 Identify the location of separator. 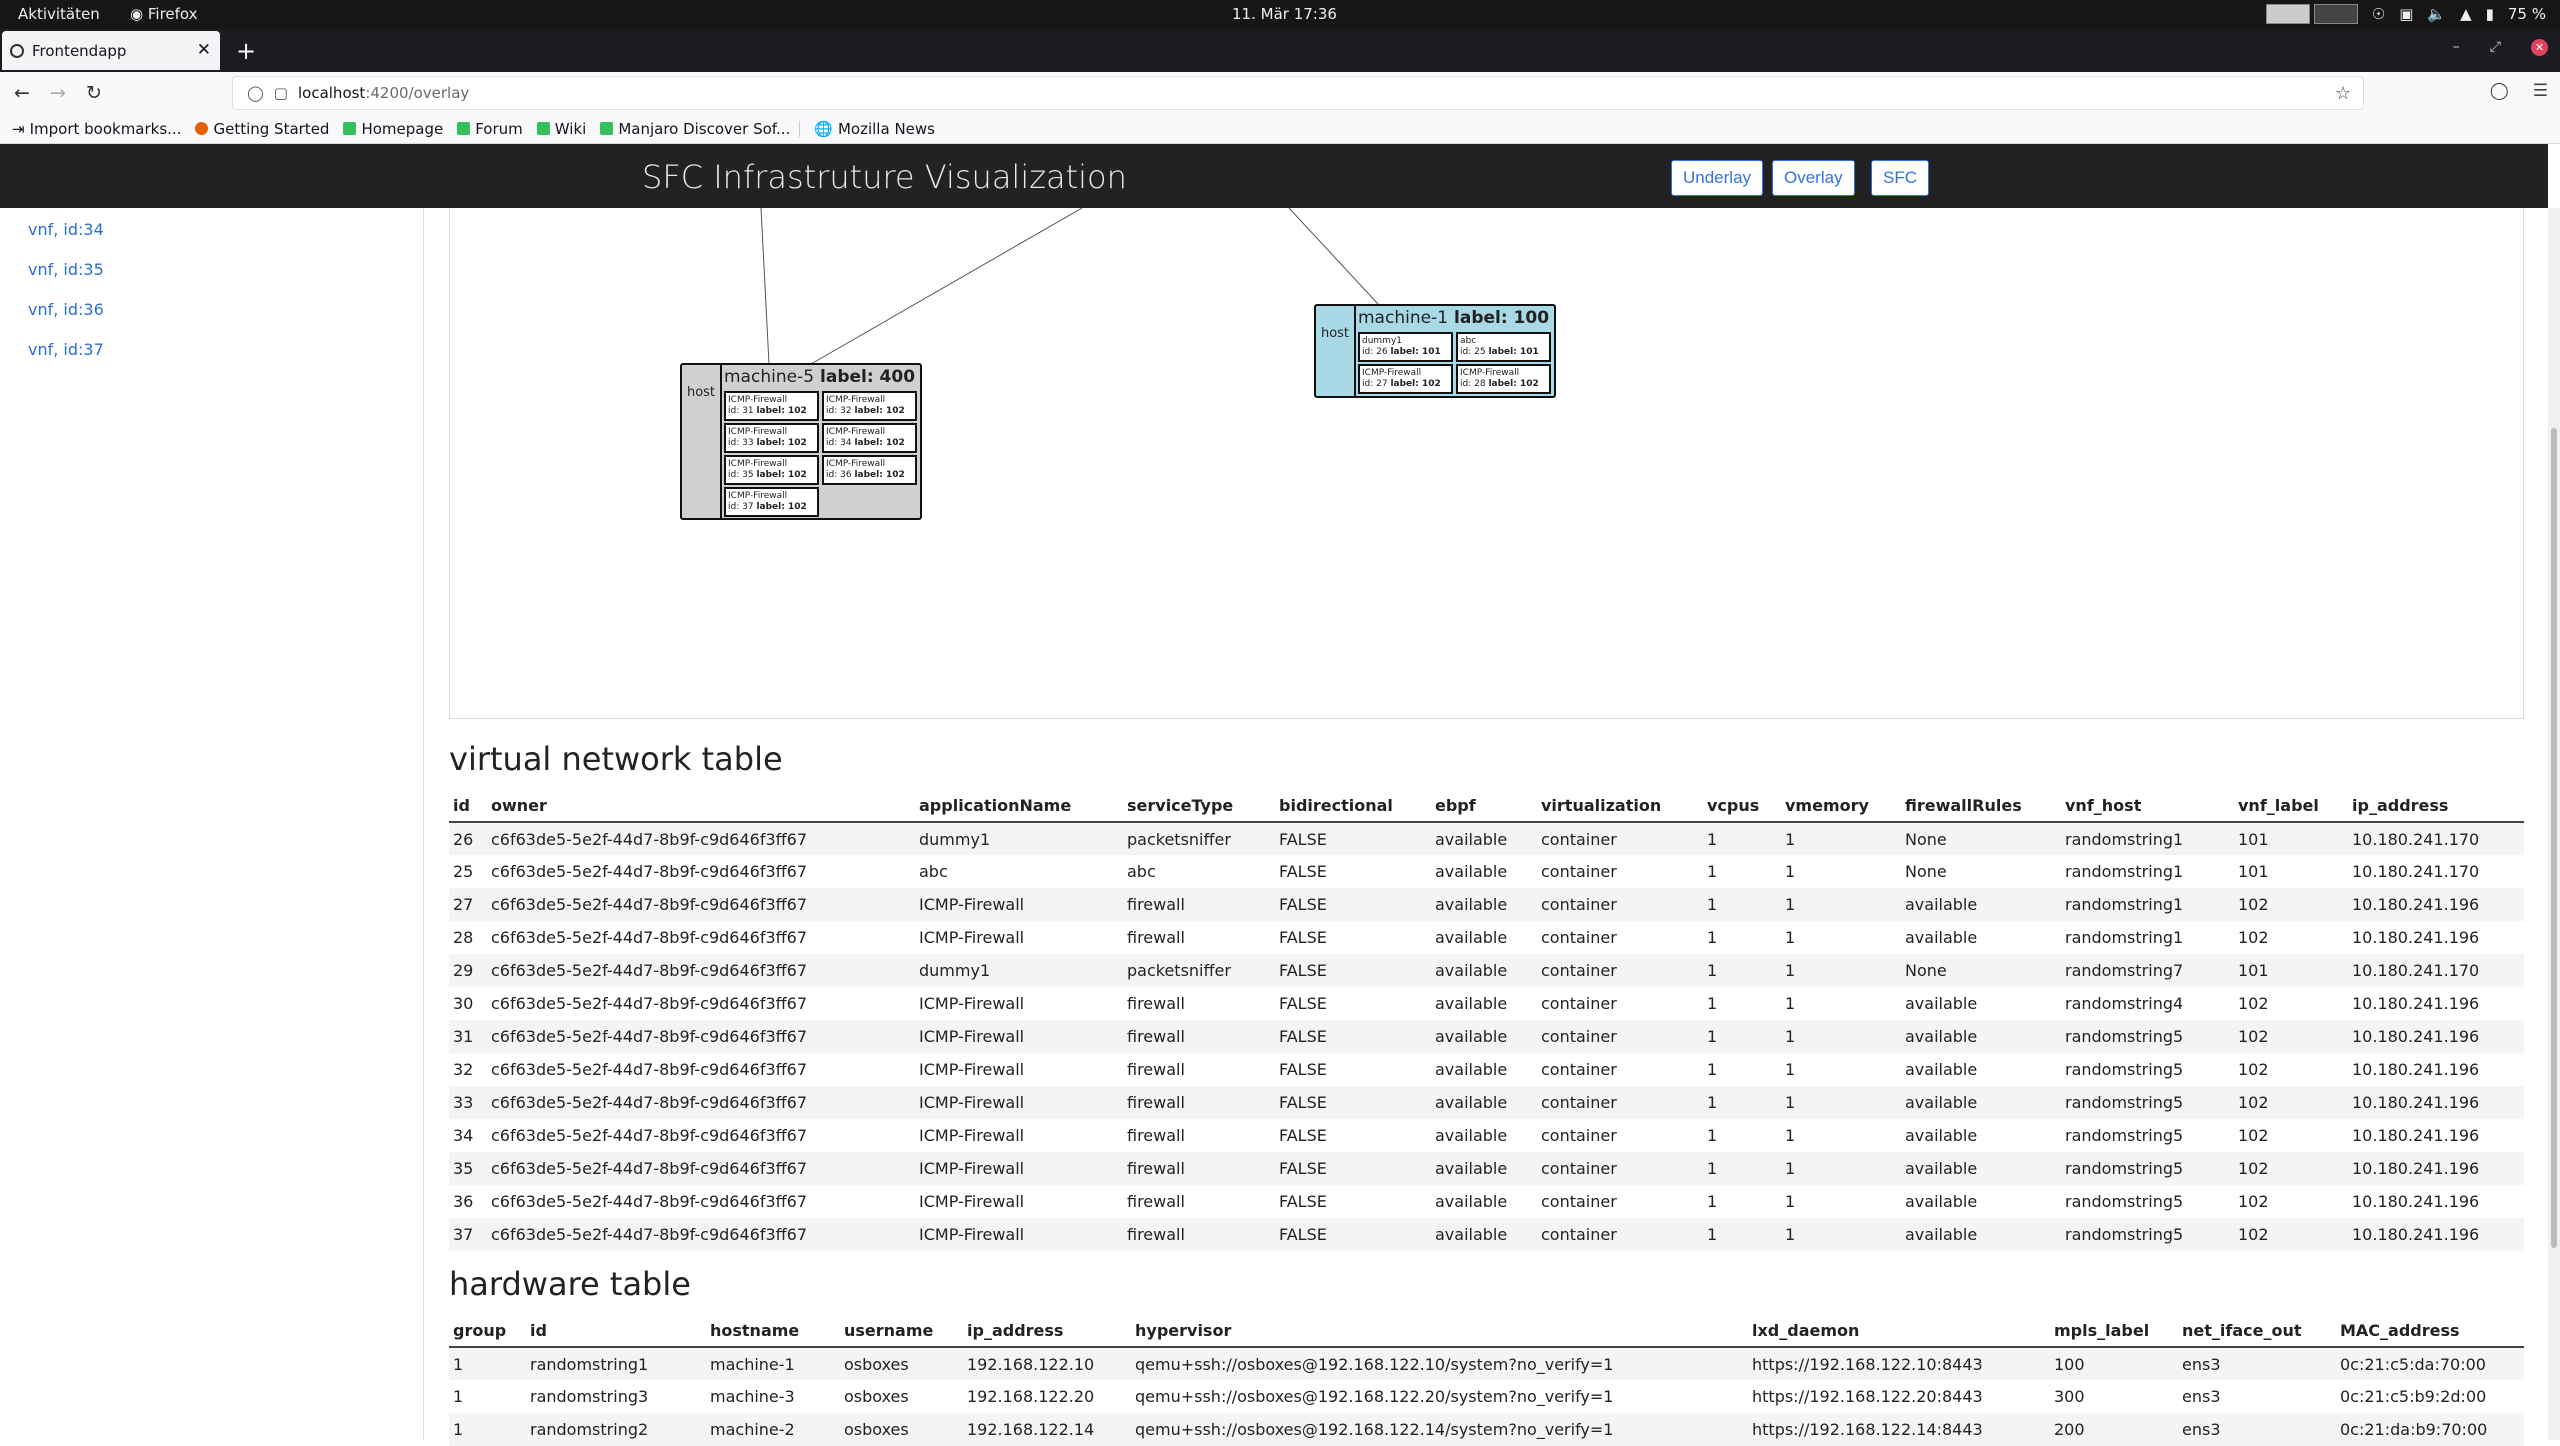
(800, 128).